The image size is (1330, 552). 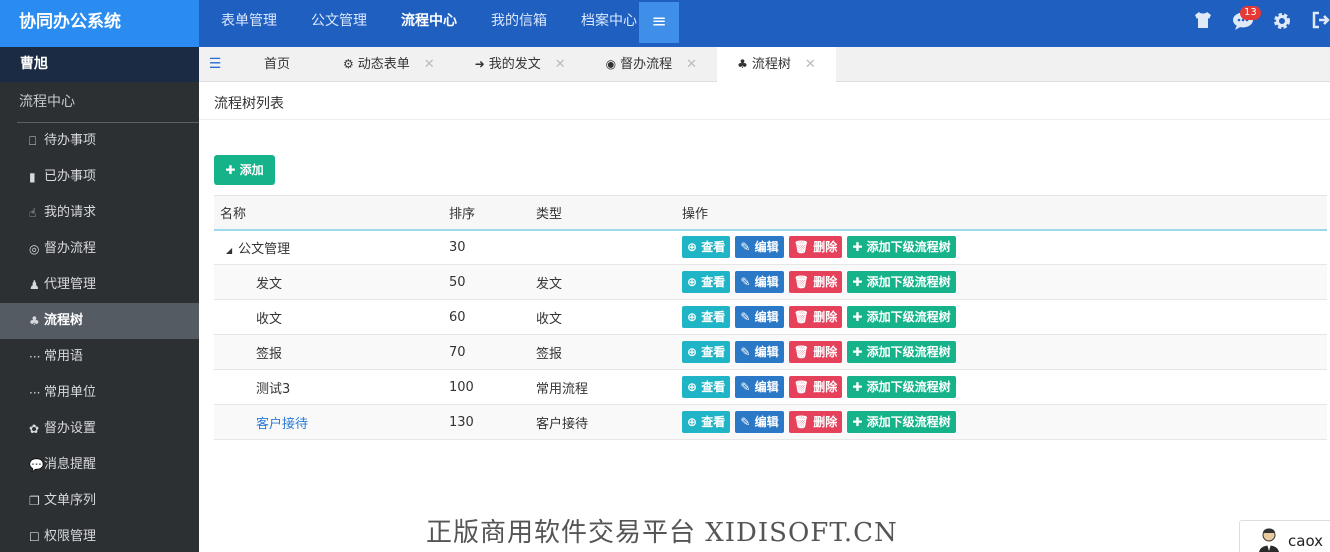 What do you see at coordinates (282, 424) in the screenshot?
I see `row-name-link: 客户接待` at bounding box center [282, 424].